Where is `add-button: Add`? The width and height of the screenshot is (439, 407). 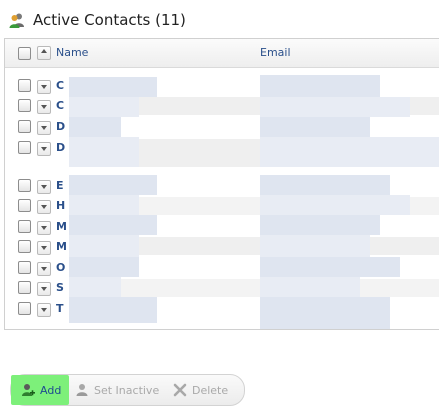
add-button: Add is located at coordinates (40, 390).